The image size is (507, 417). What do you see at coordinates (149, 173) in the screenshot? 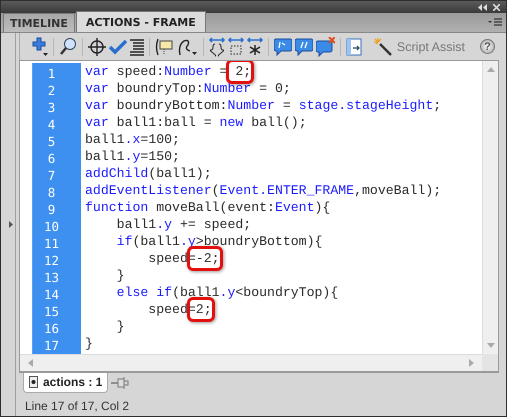
I see `code-line: addChild(ball1);` at bounding box center [149, 173].